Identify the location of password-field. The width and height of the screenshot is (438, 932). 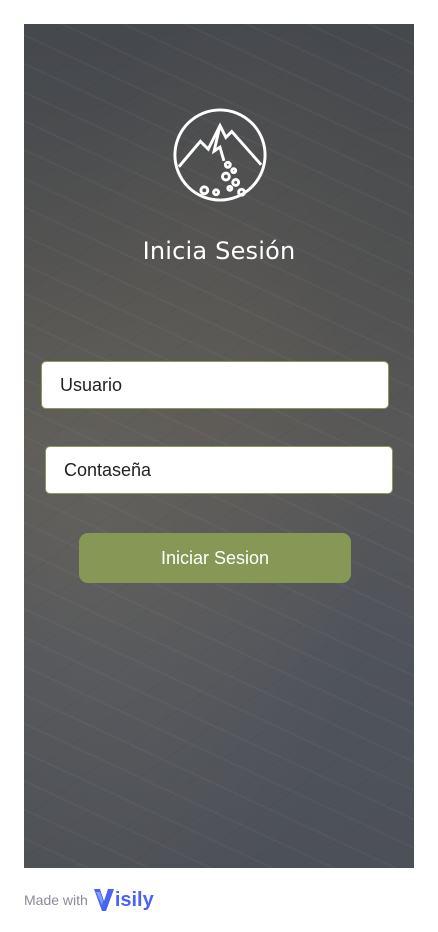
(219, 470).